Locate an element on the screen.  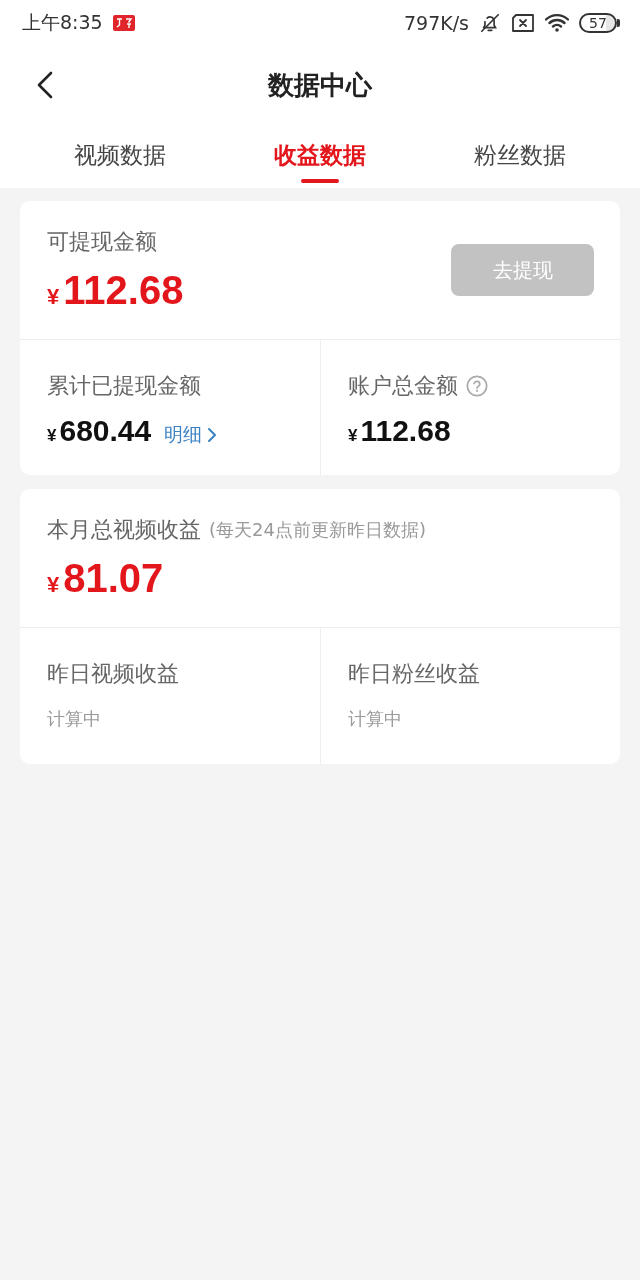
sim-card-x-icon is located at coordinates (523, 22).